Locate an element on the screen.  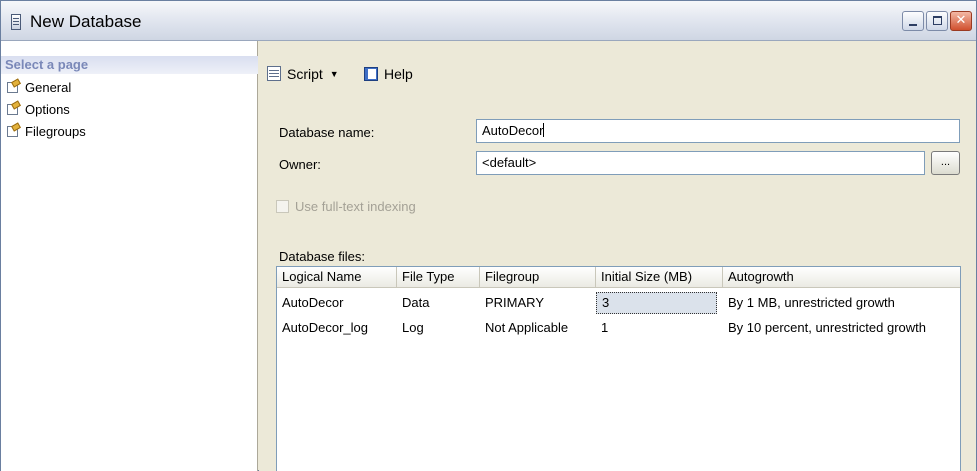
table-cell: By 10 percent, unrestricted growth is located at coordinates (841, 328).